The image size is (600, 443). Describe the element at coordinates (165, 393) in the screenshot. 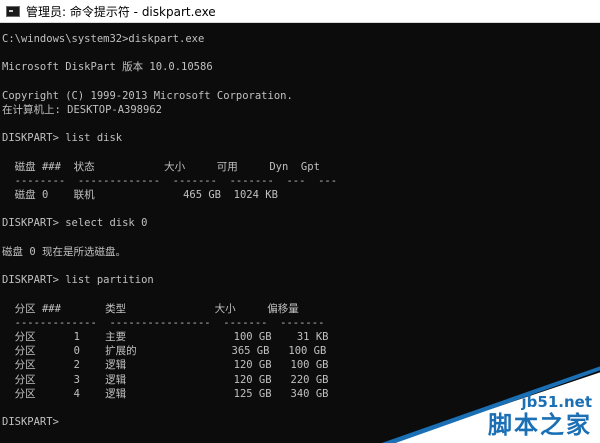

I see `console-line: 分区 4 逻辑 125 GB 340 GB` at that location.